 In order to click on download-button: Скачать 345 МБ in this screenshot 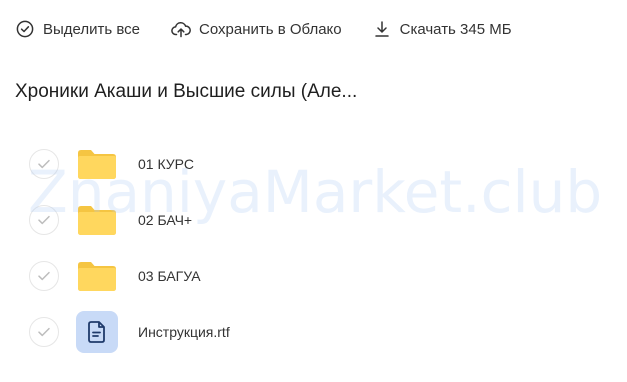, I will do `click(442, 29)`.